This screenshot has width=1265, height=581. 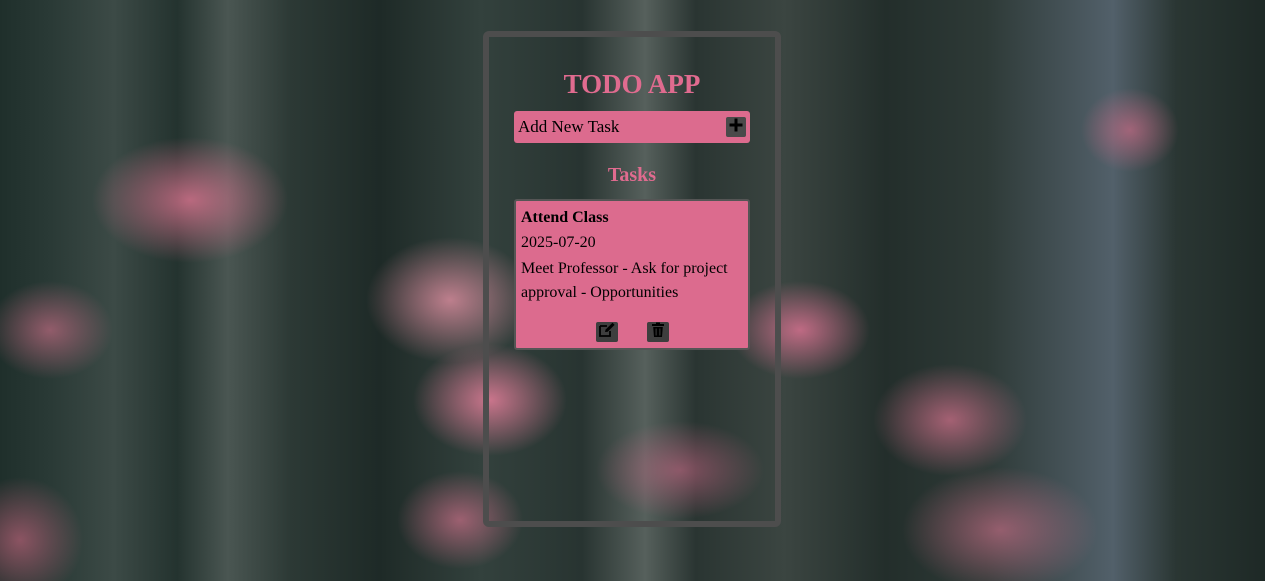 I want to click on delete-task-button, so click(x=657, y=332).